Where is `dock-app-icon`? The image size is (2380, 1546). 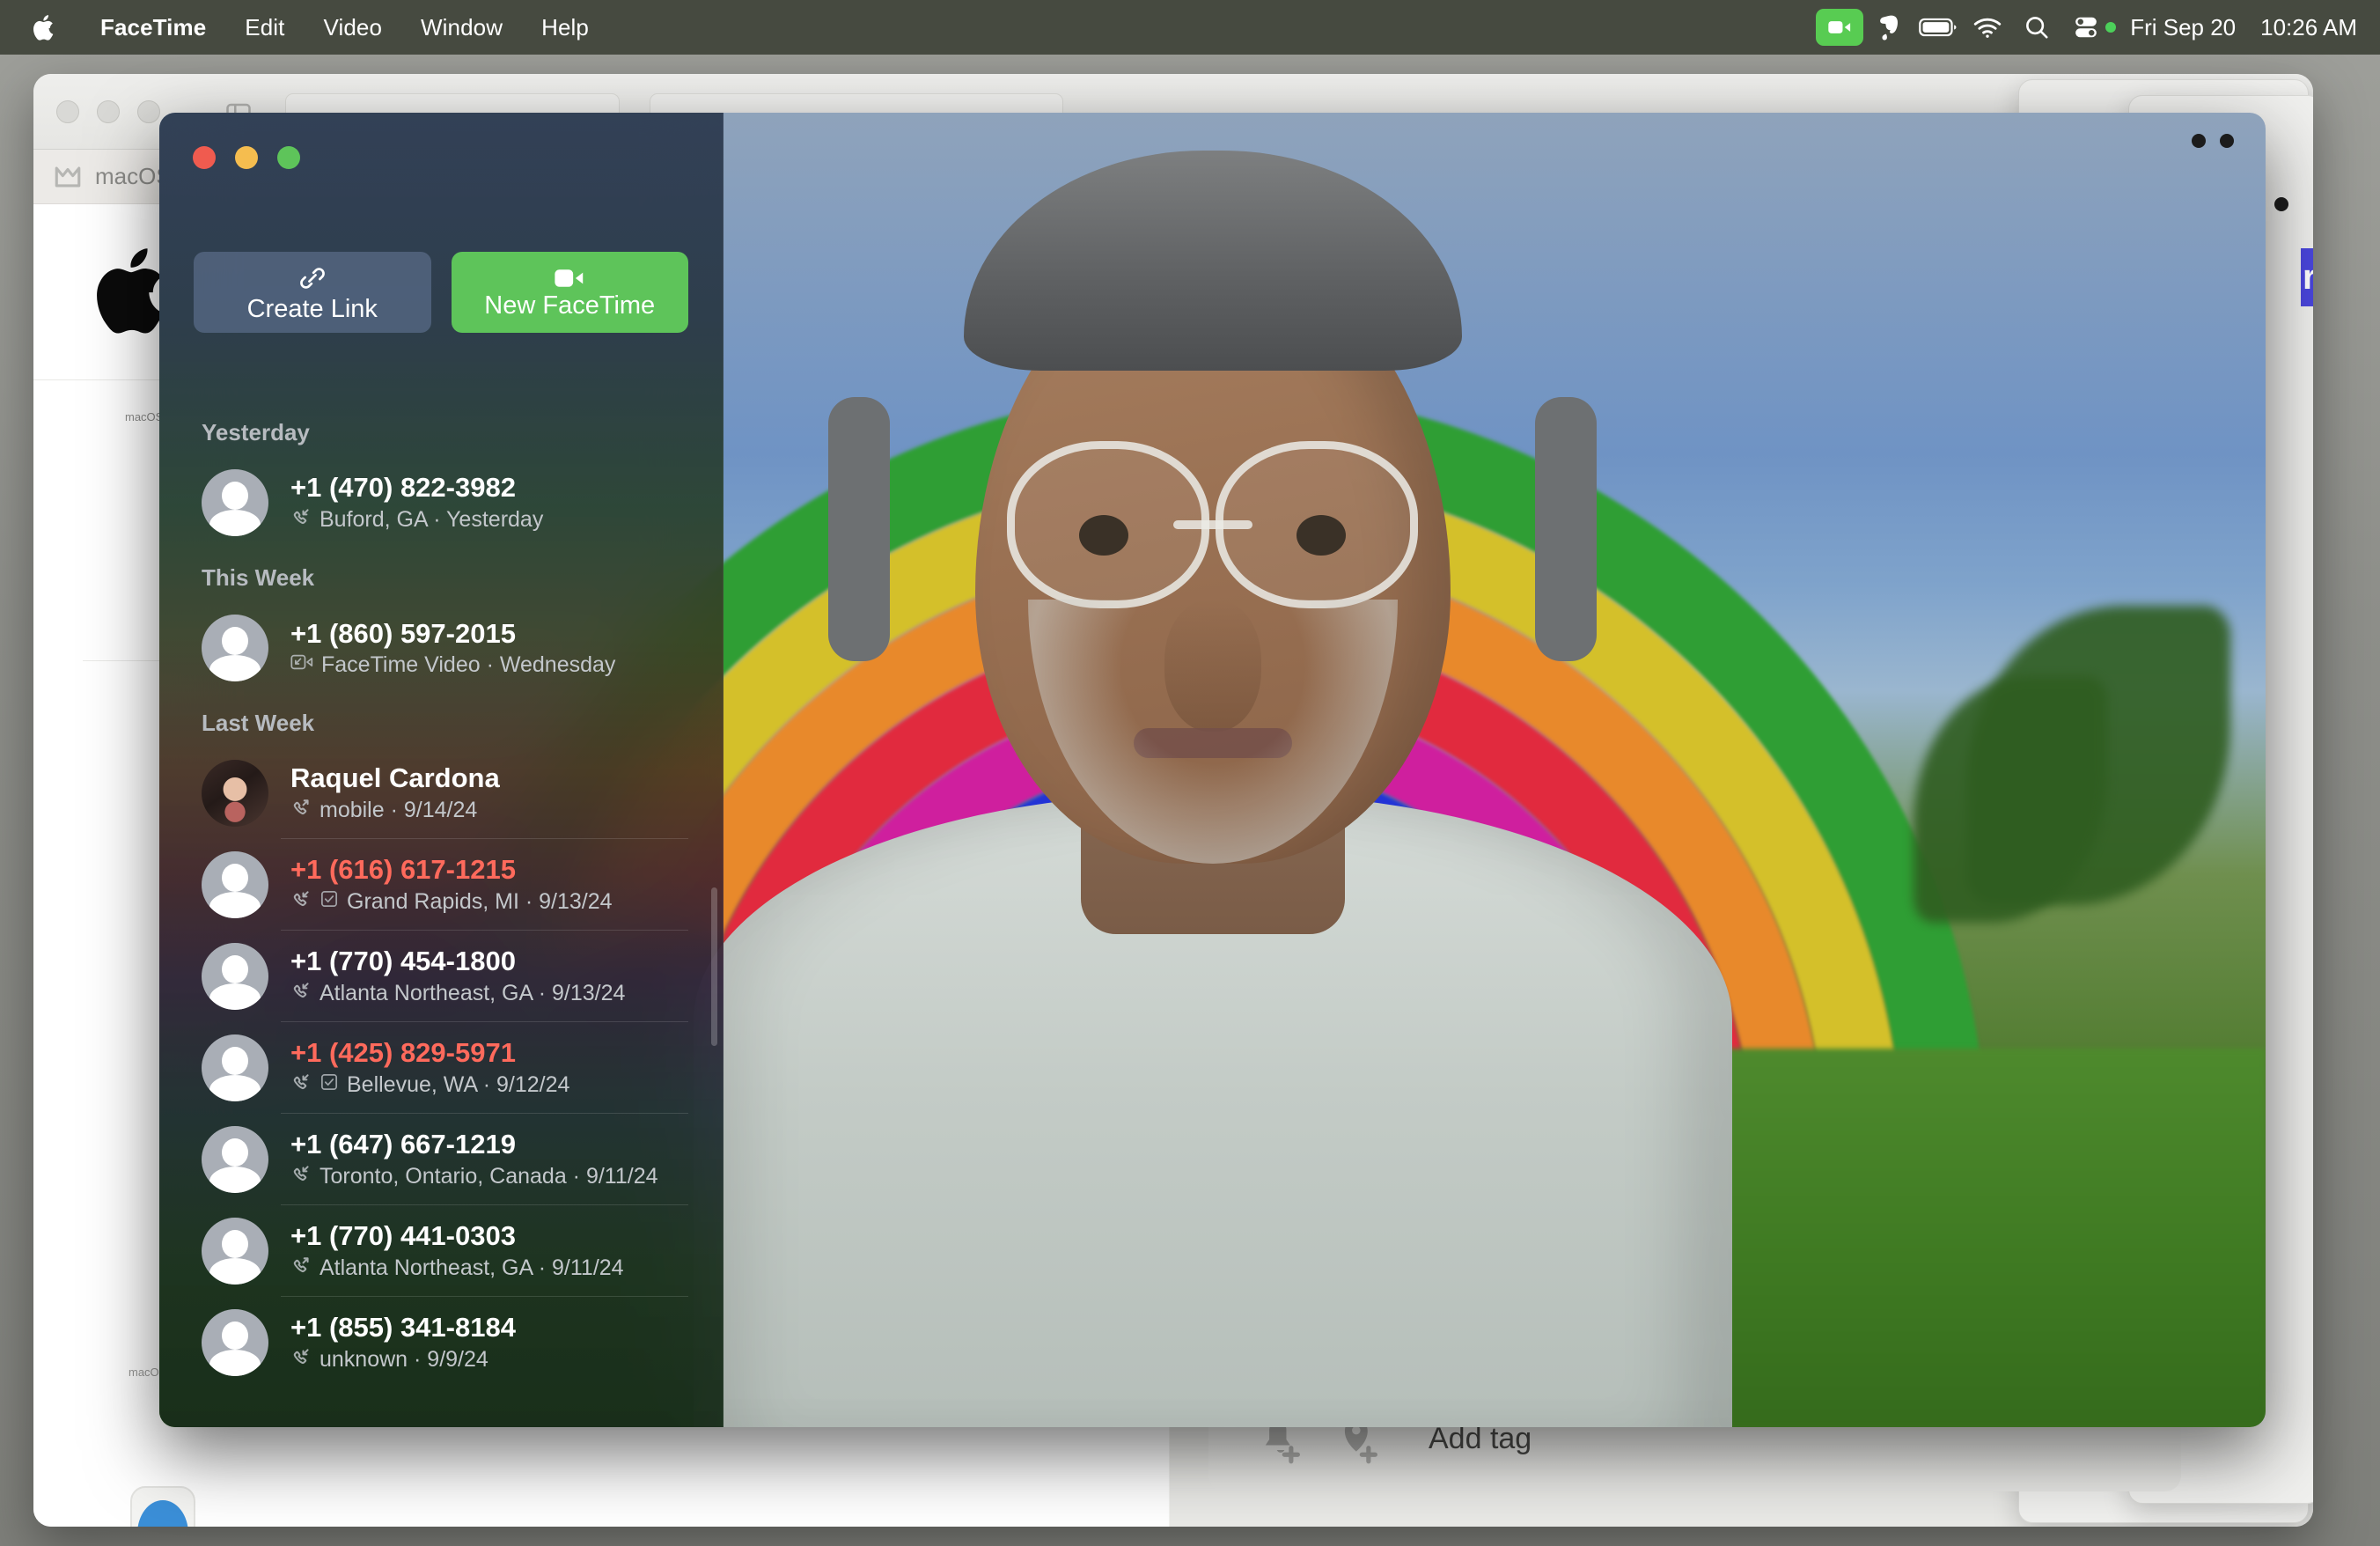
dock-app-icon is located at coordinates (162, 1506).